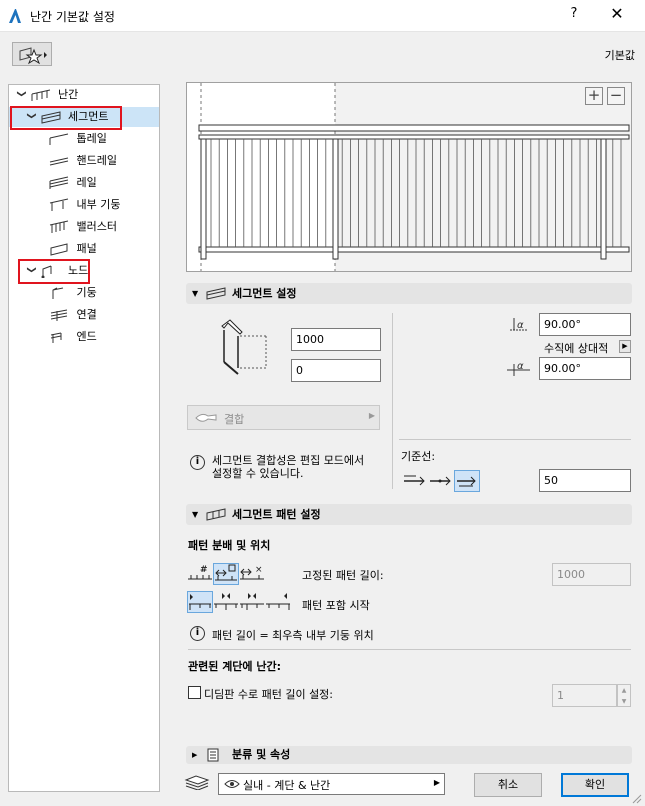 Image resolution: width=645 pixels, height=806 pixels. What do you see at coordinates (619, 55) in the screenshot?
I see `default-label: 기본값` at bounding box center [619, 55].